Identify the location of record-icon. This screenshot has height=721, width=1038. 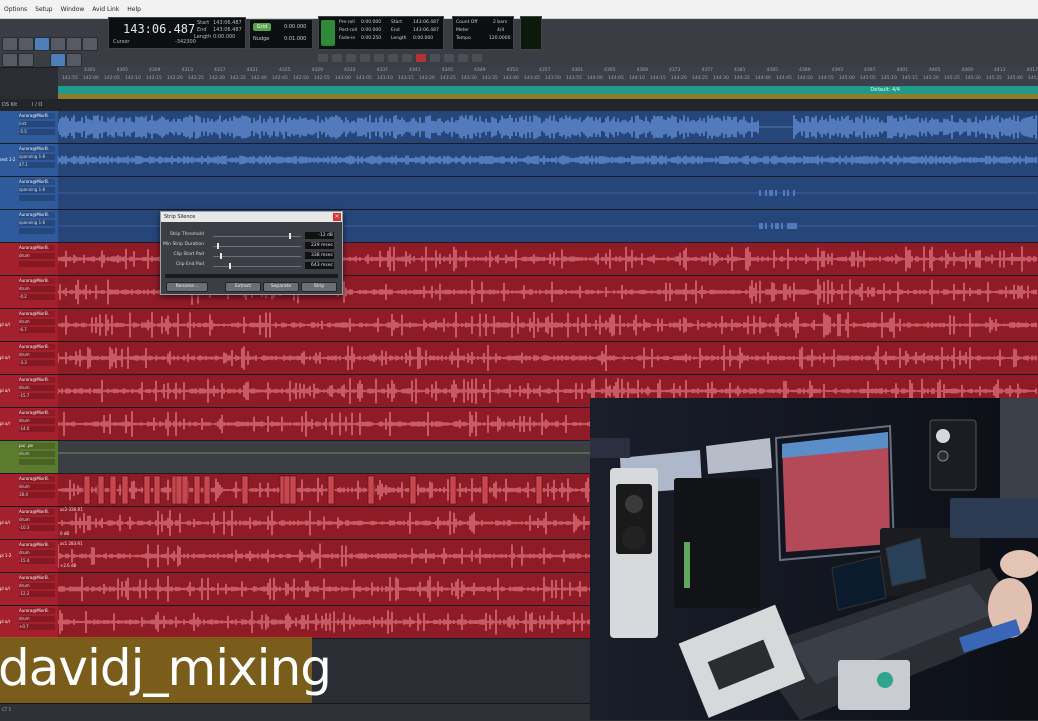
(421, 58).